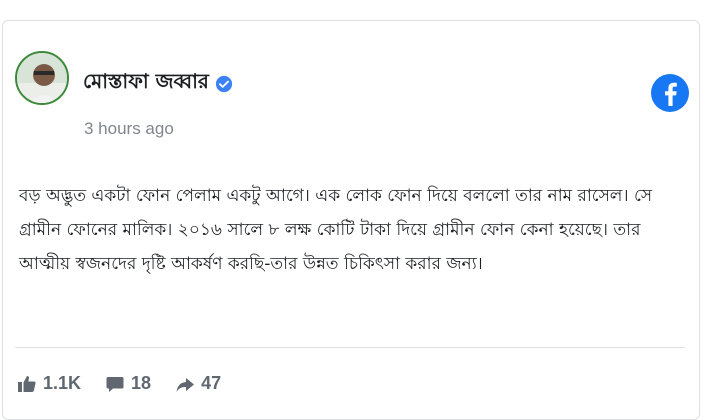 This screenshot has width=725, height=420. What do you see at coordinates (141, 383) in the screenshot?
I see `comment-count: 18` at bounding box center [141, 383].